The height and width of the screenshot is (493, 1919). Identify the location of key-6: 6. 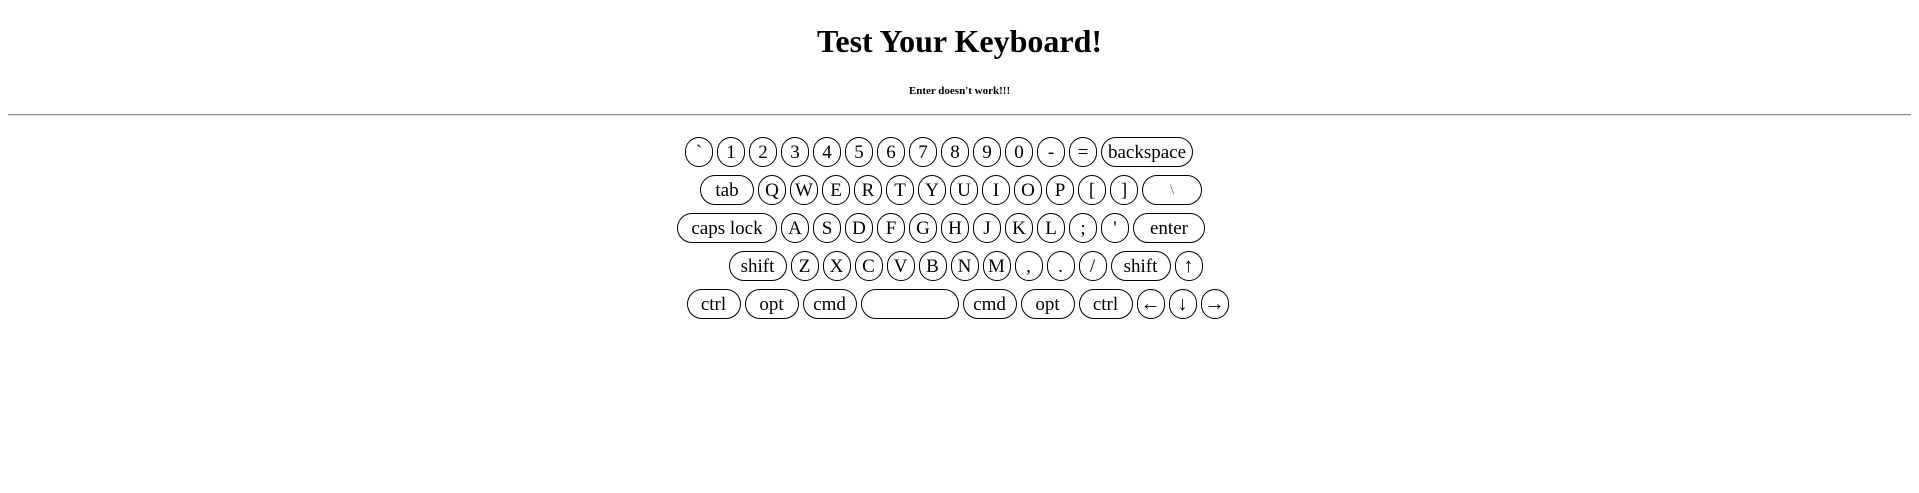
(891, 152).